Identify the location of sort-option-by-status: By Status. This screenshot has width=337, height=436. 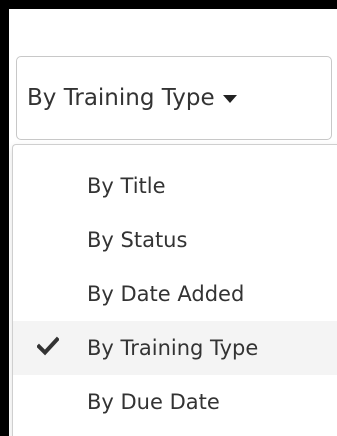
(175, 240).